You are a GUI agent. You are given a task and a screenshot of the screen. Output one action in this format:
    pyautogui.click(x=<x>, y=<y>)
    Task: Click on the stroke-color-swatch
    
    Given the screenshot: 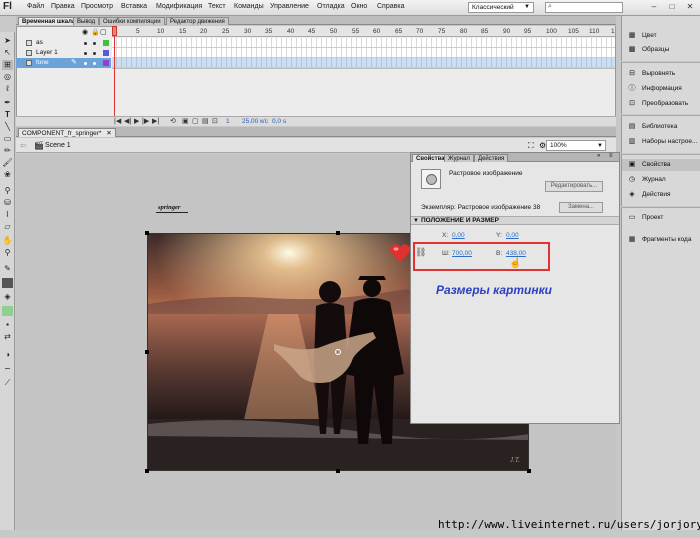 What is the action you would take?
    pyautogui.click(x=7, y=283)
    